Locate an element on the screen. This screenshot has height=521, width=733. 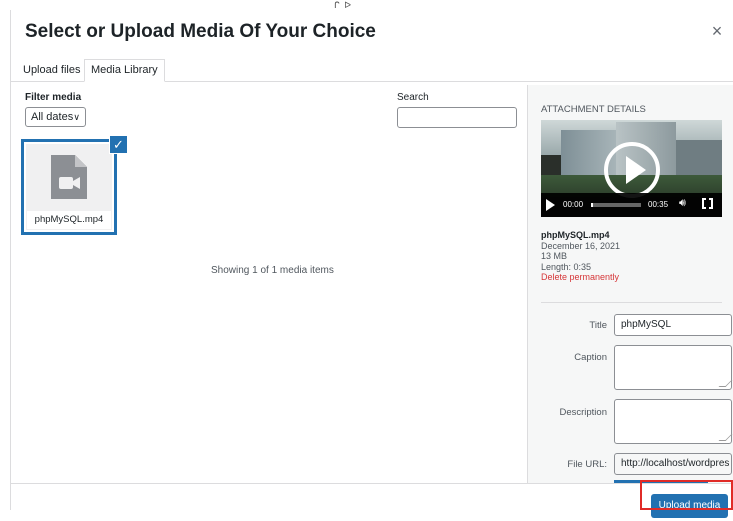
progress-rail is located at coordinates (616, 205).